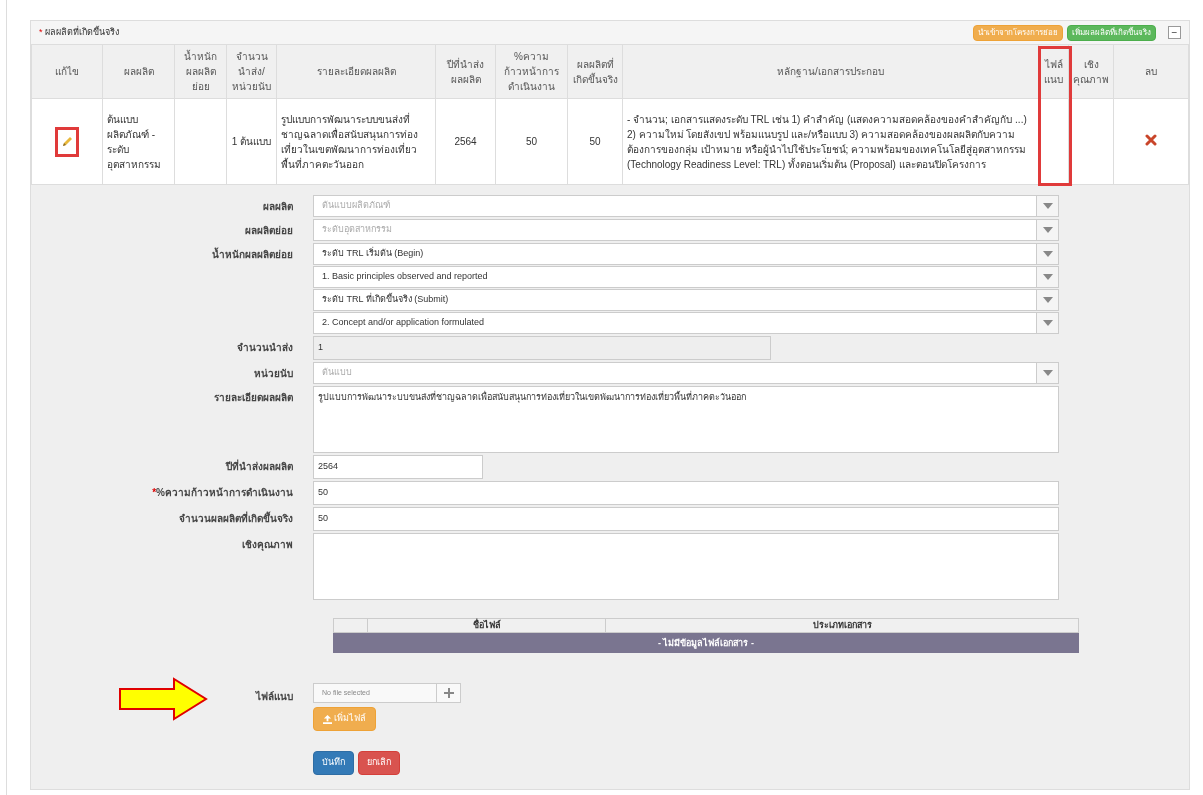 The height and width of the screenshot is (795, 1203). What do you see at coordinates (222, 493) in the screenshot?
I see `field-label: *%ความก้าวหน้าการดำเนินงาน` at bounding box center [222, 493].